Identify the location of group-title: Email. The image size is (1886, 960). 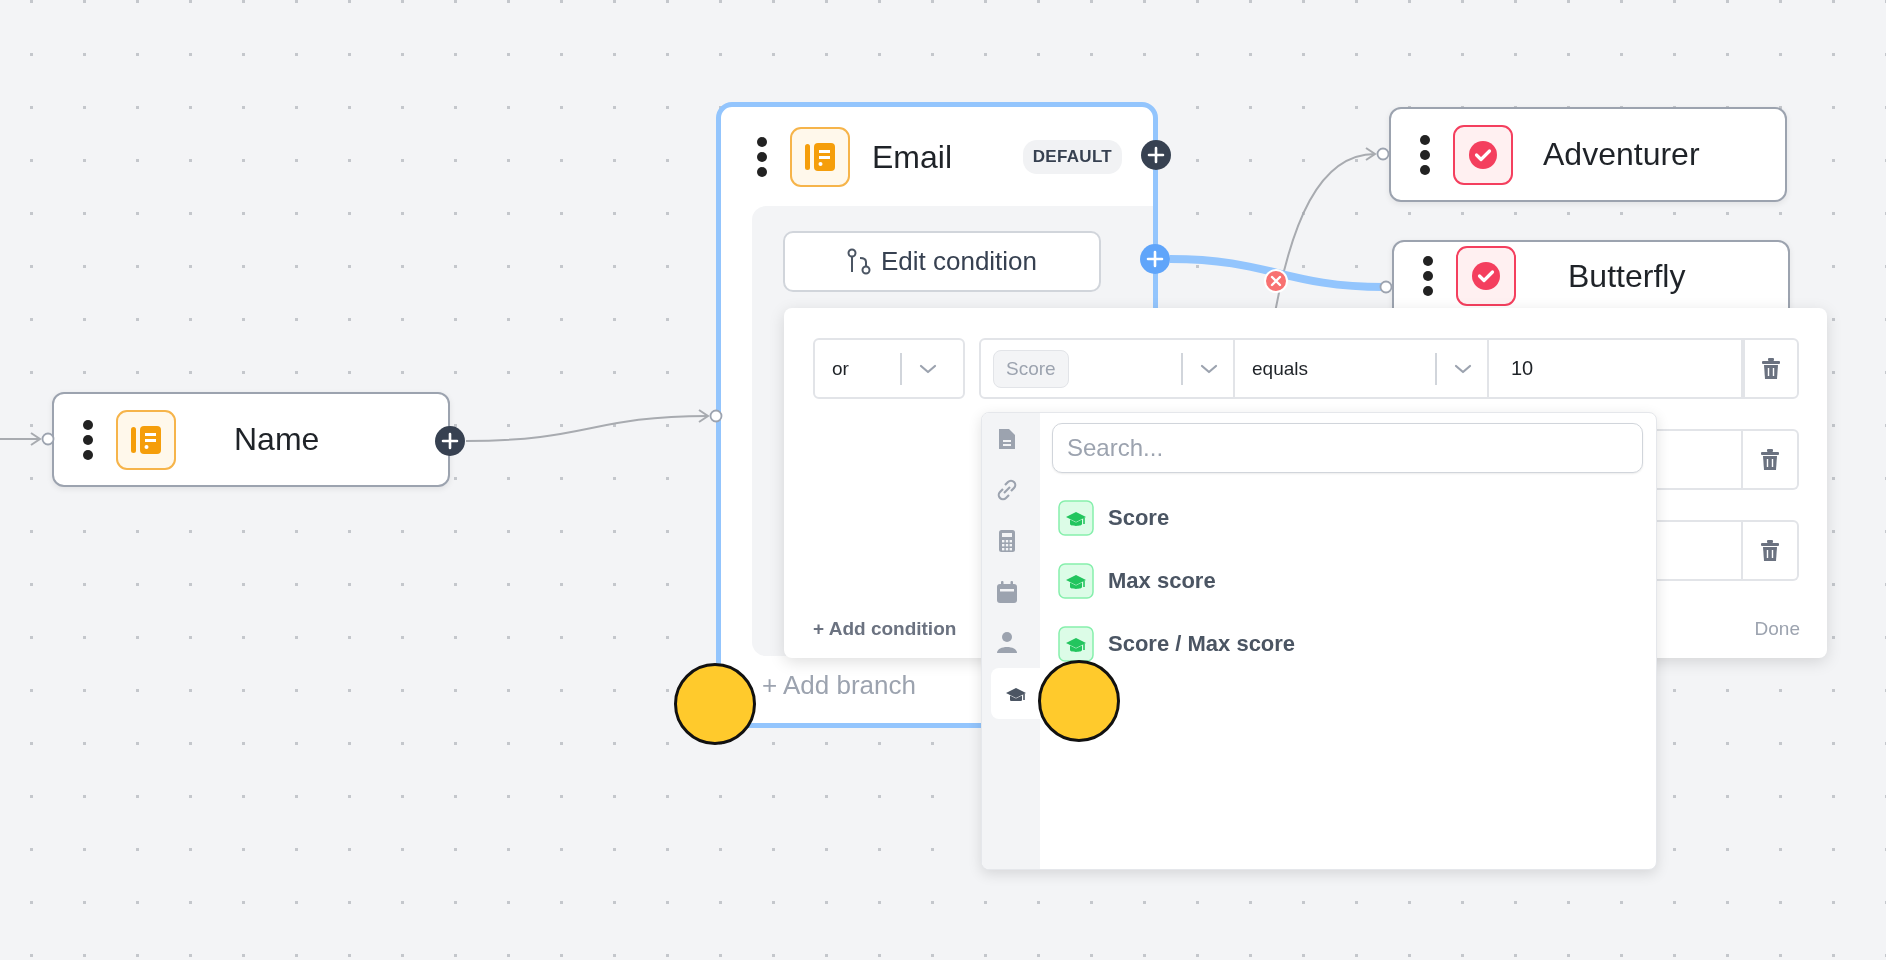
(912, 157).